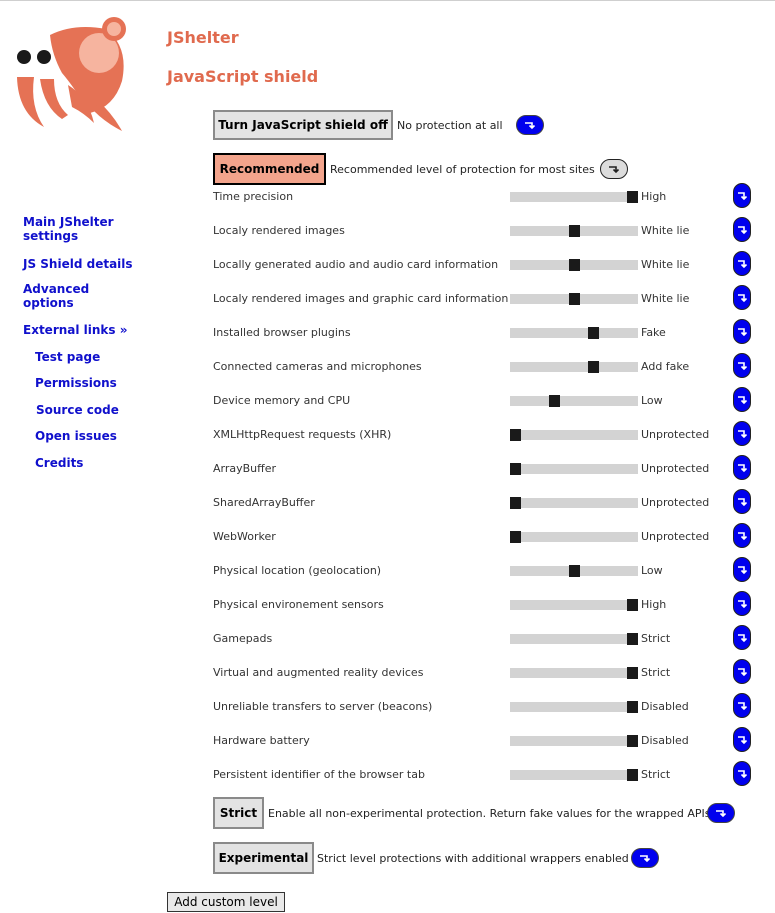 The image size is (775, 913). What do you see at coordinates (665, 366) in the screenshot?
I see `setting-value: Add fake` at bounding box center [665, 366].